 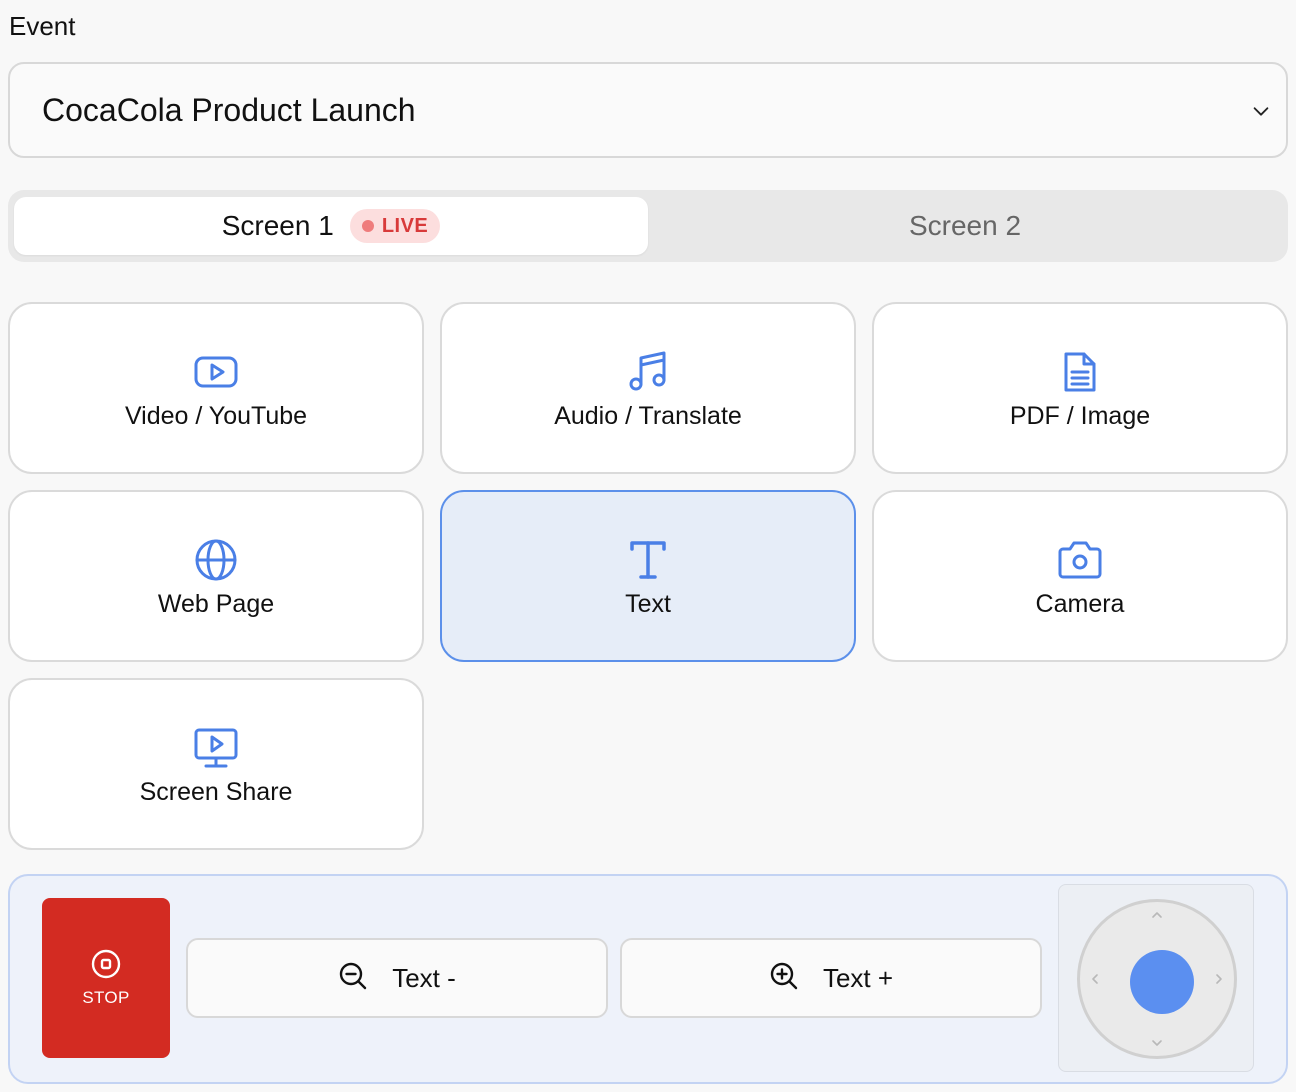 I want to click on tile-label: Video / YouTube, so click(x=216, y=416).